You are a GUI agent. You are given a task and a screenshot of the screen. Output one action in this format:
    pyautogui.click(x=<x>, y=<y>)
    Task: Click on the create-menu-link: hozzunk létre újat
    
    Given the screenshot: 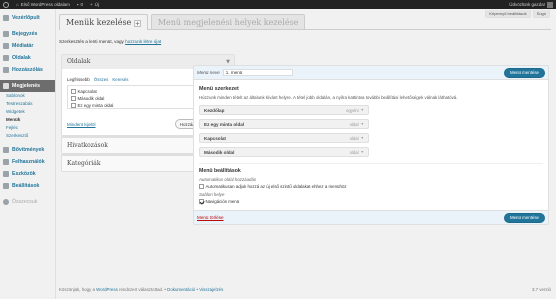 What is the action you would take?
    pyautogui.click(x=143, y=41)
    